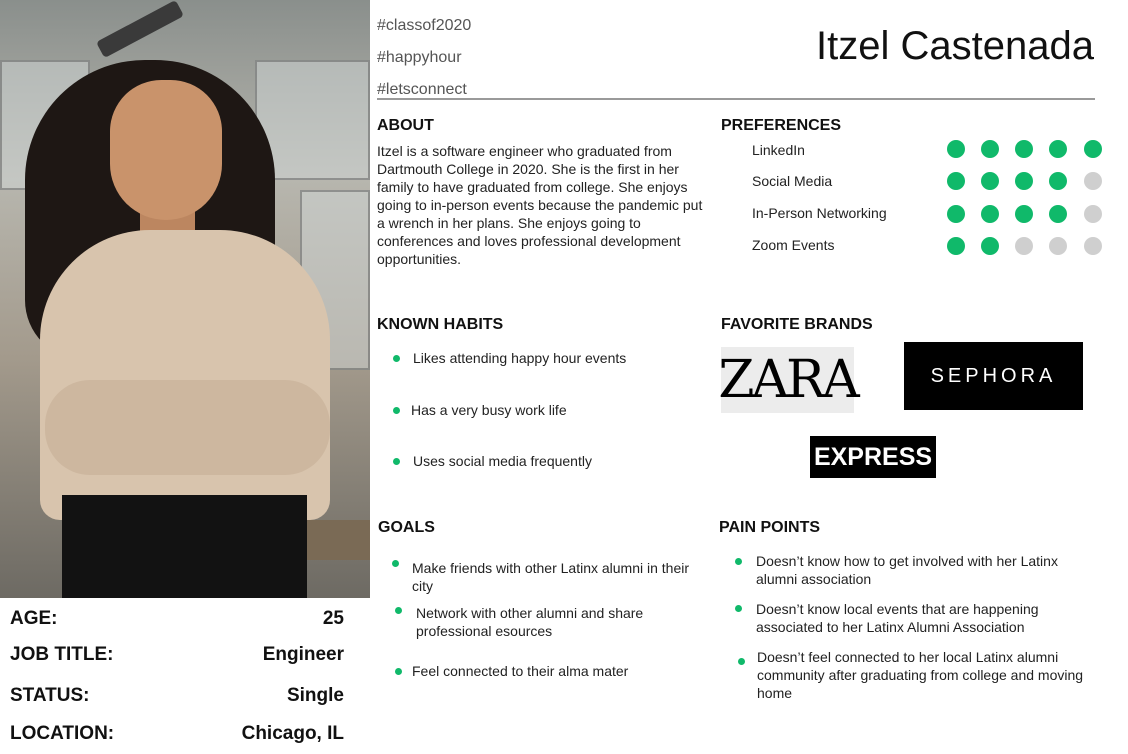 The image size is (1128, 754). What do you see at coordinates (520, 671) in the screenshot?
I see `goal-item: Feel connected to their alma mater` at bounding box center [520, 671].